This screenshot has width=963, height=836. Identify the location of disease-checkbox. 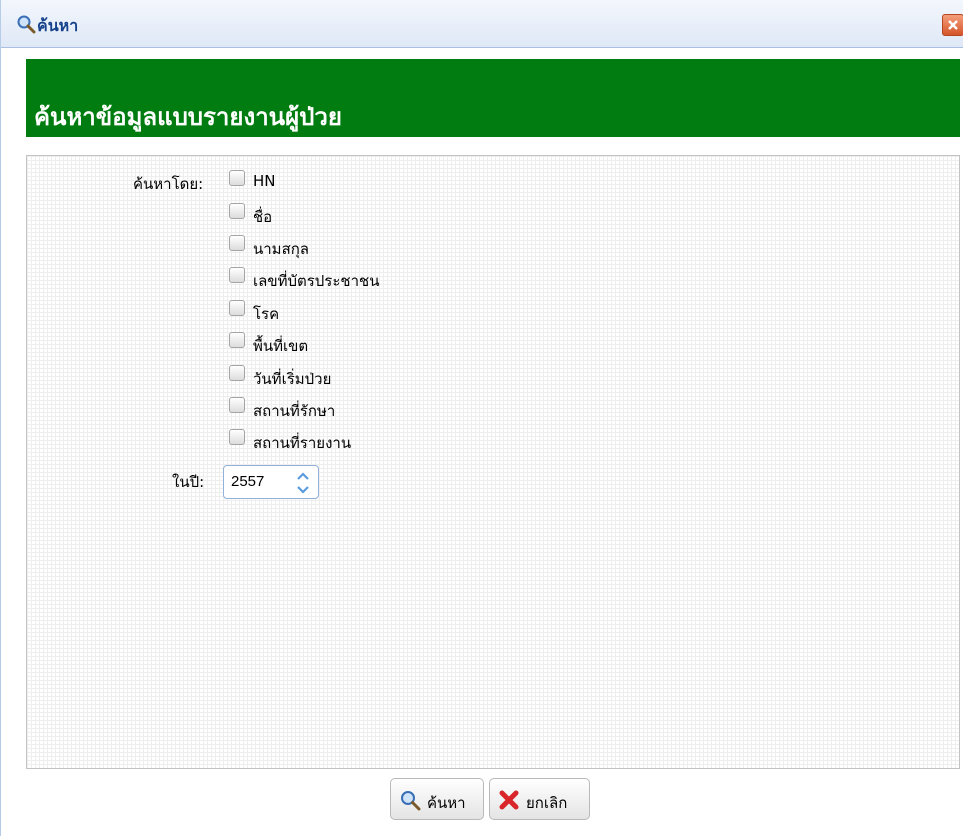
(237, 308).